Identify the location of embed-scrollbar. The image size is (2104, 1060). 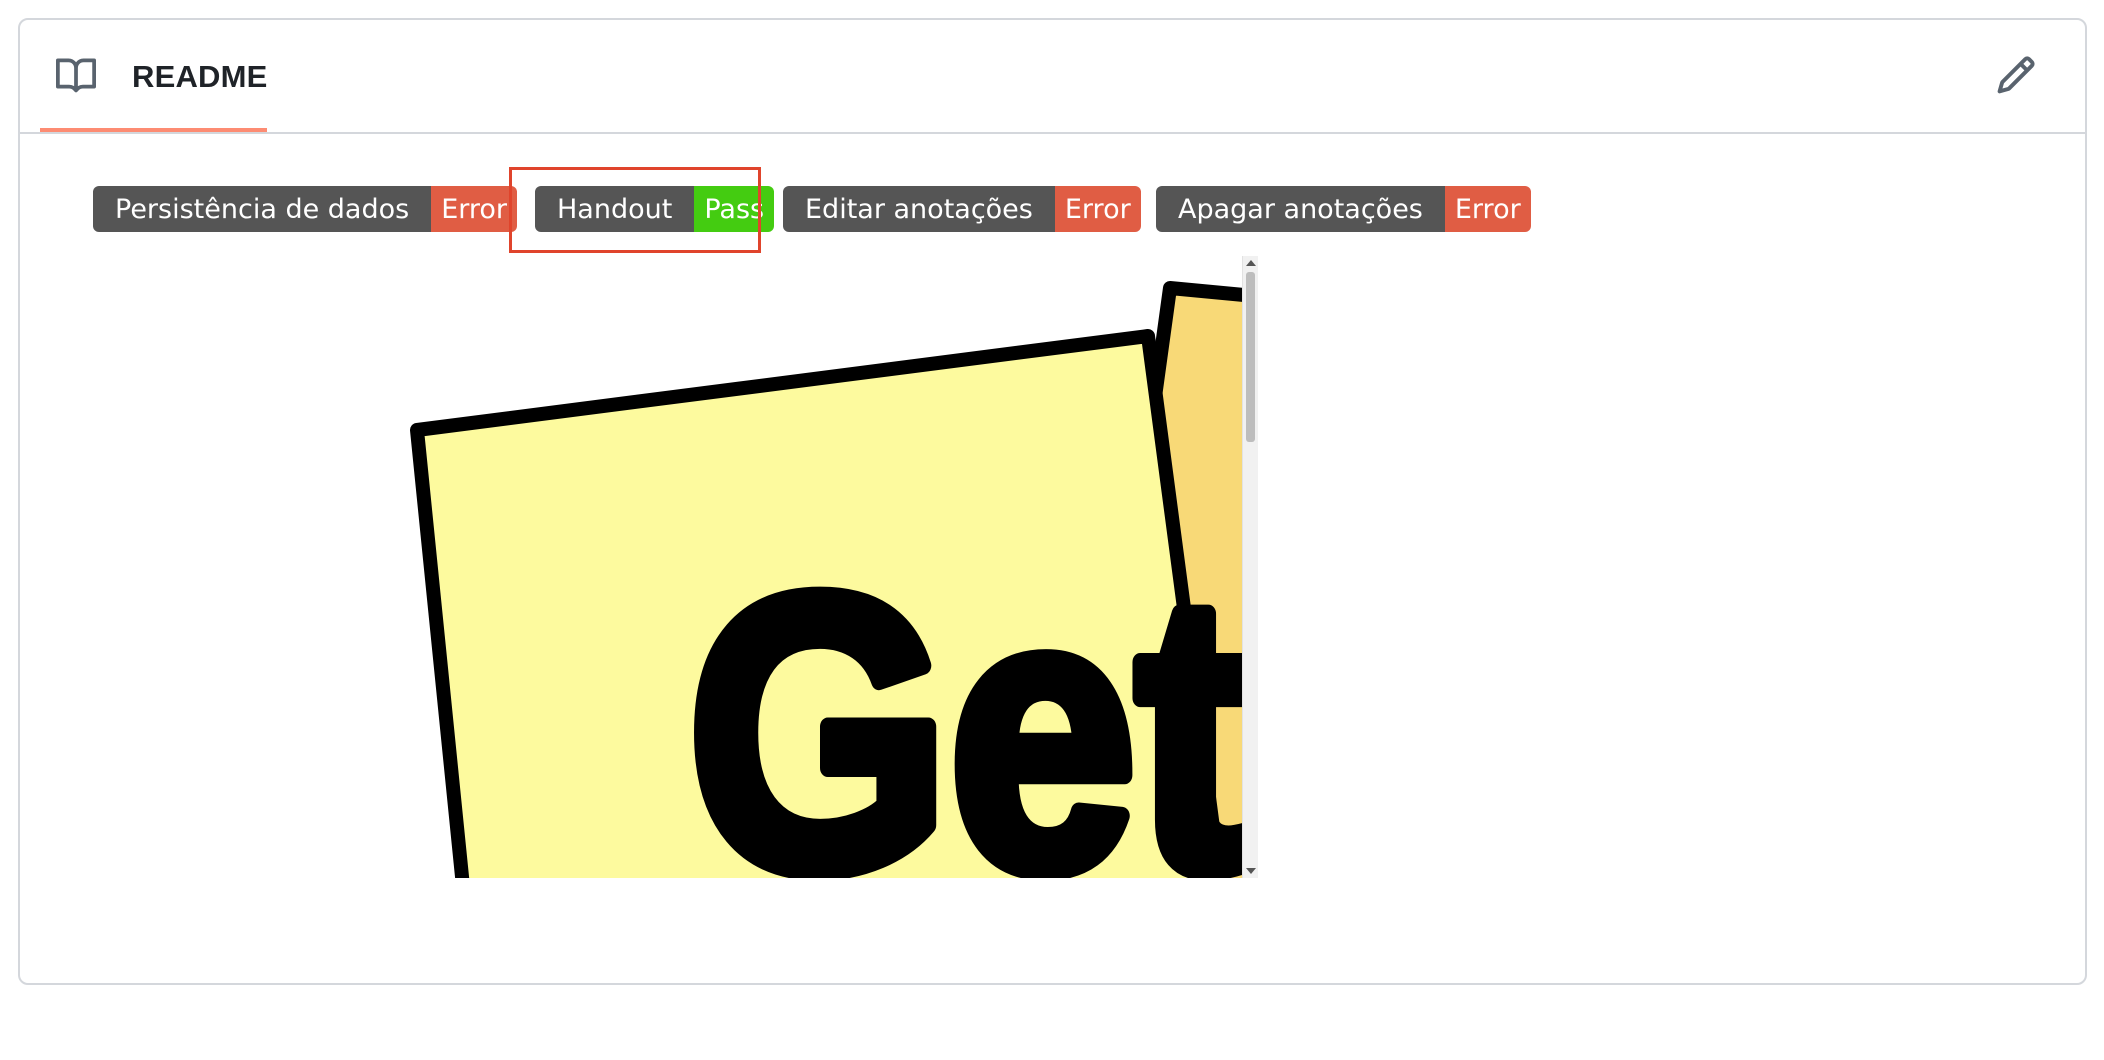
(1250, 567).